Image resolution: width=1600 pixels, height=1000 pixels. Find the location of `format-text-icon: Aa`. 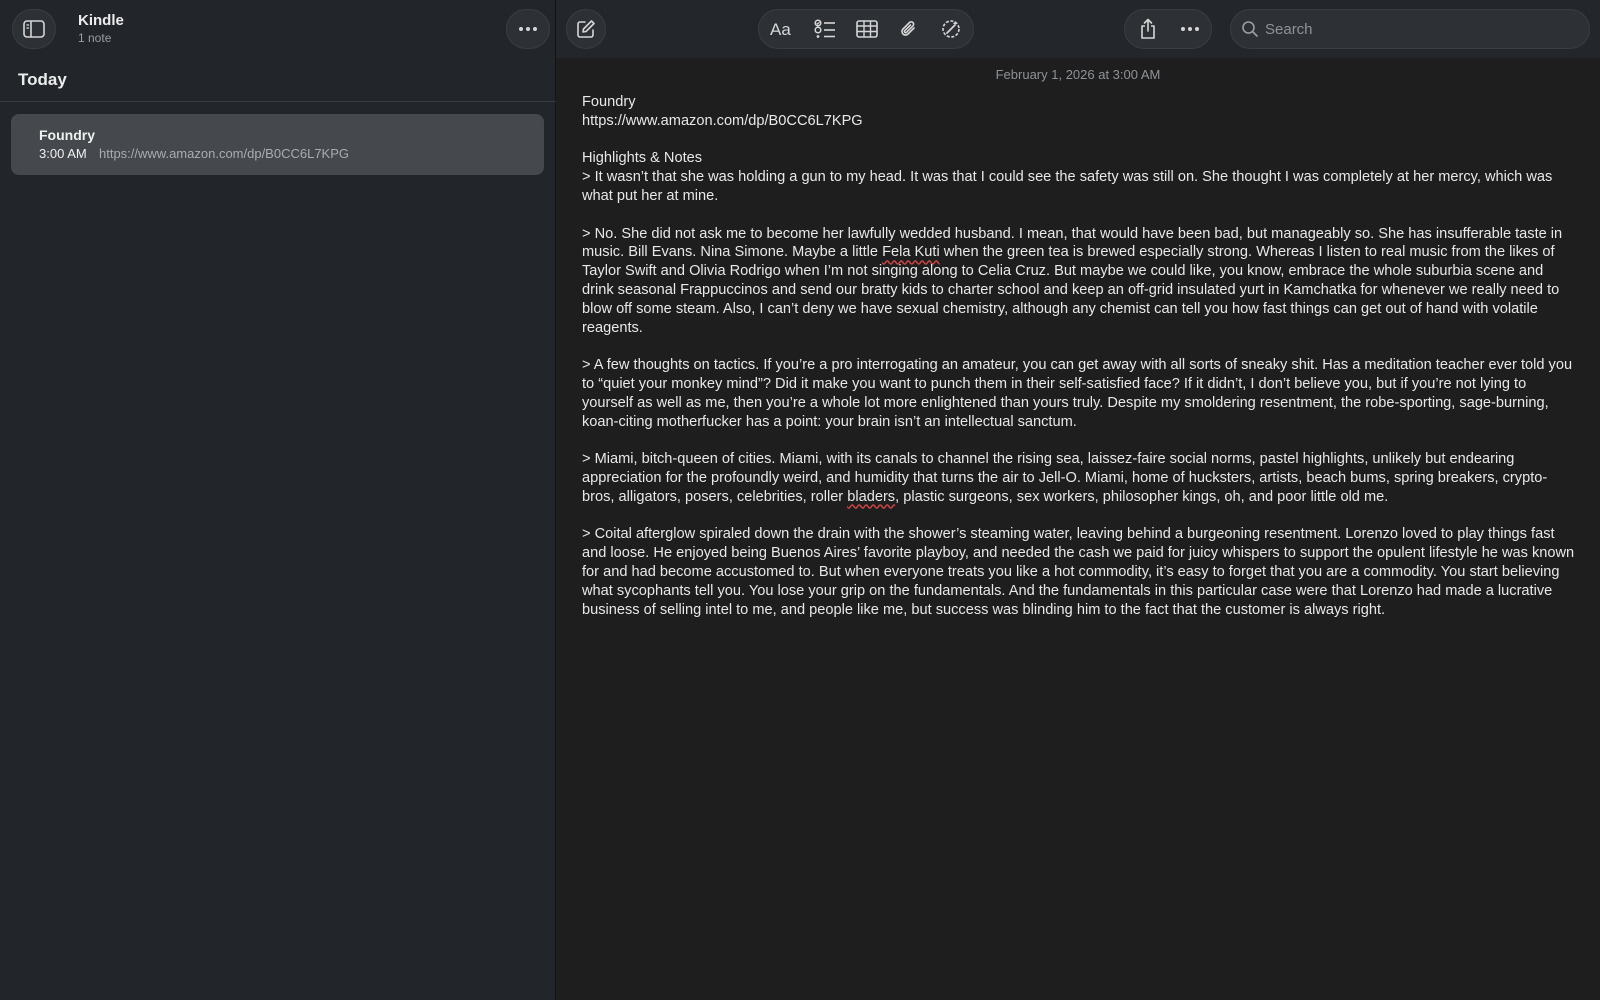

format-text-icon: Aa is located at coordinates (780, 29).